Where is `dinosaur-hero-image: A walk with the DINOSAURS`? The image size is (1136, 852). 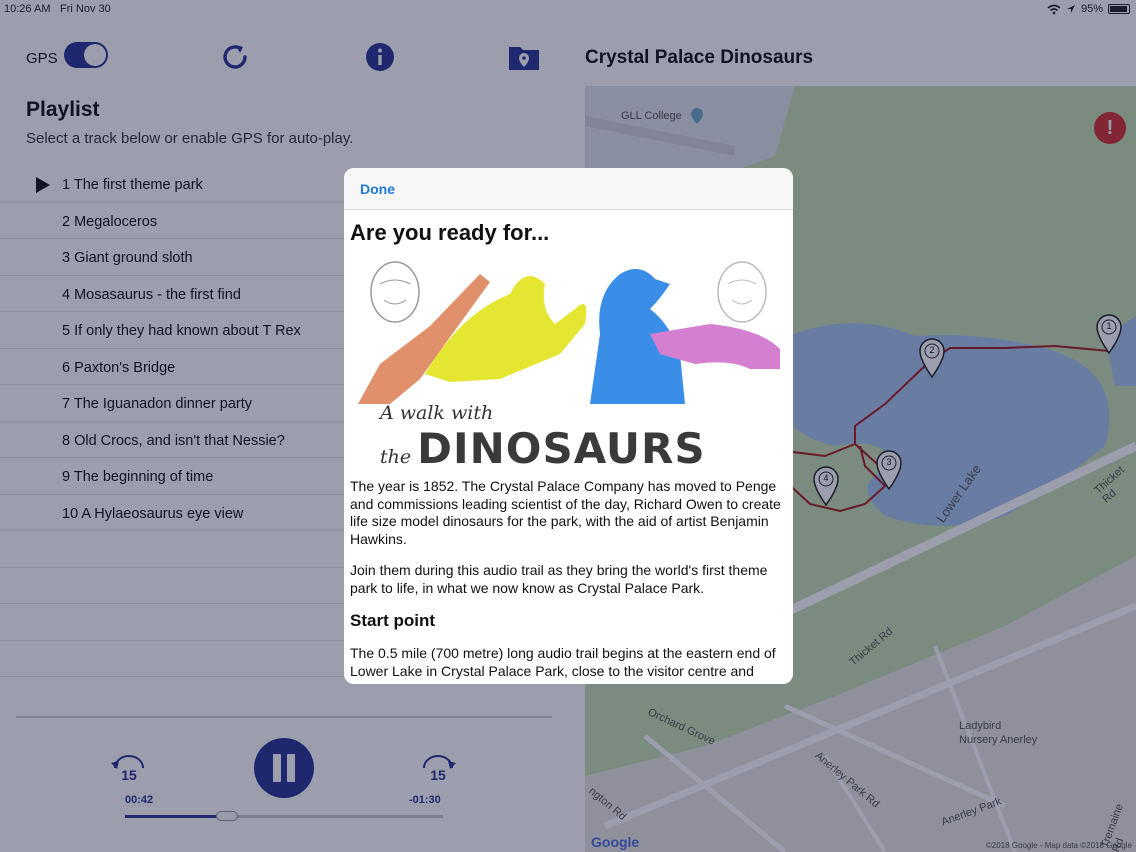 dinosaur-hero-image: A walk with the DINOSAURS is located at coordinates (568, 363).